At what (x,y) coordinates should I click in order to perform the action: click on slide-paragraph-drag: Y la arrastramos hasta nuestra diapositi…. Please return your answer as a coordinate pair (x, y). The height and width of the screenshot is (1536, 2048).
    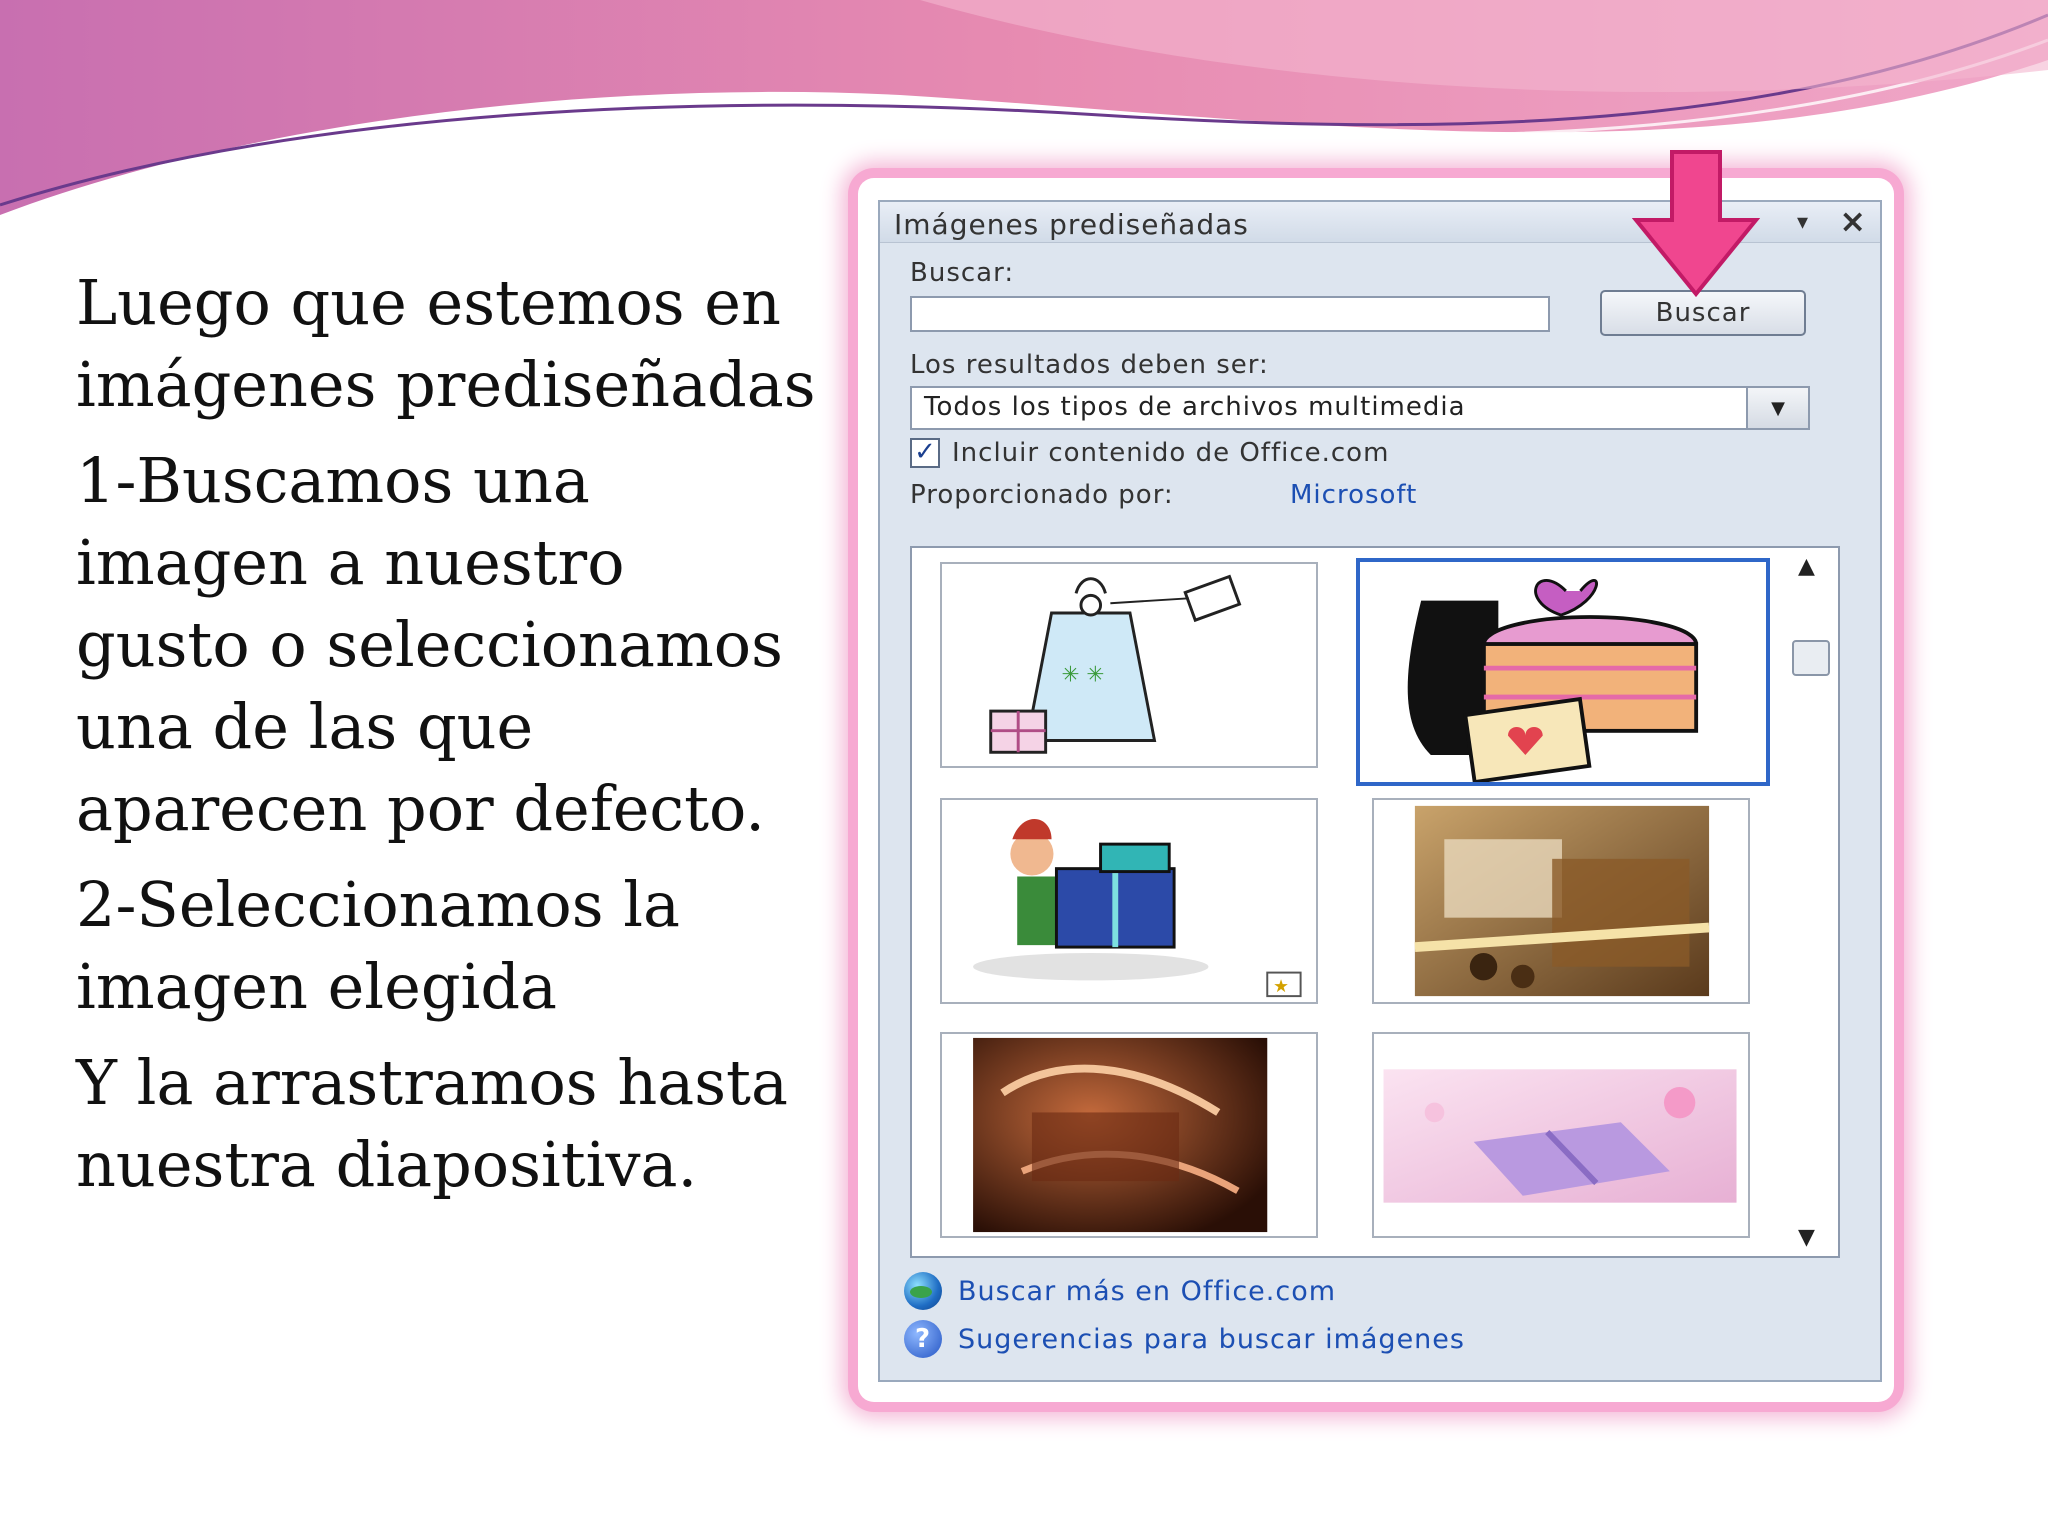
    Looking at the image, I should click on (432, 1123).